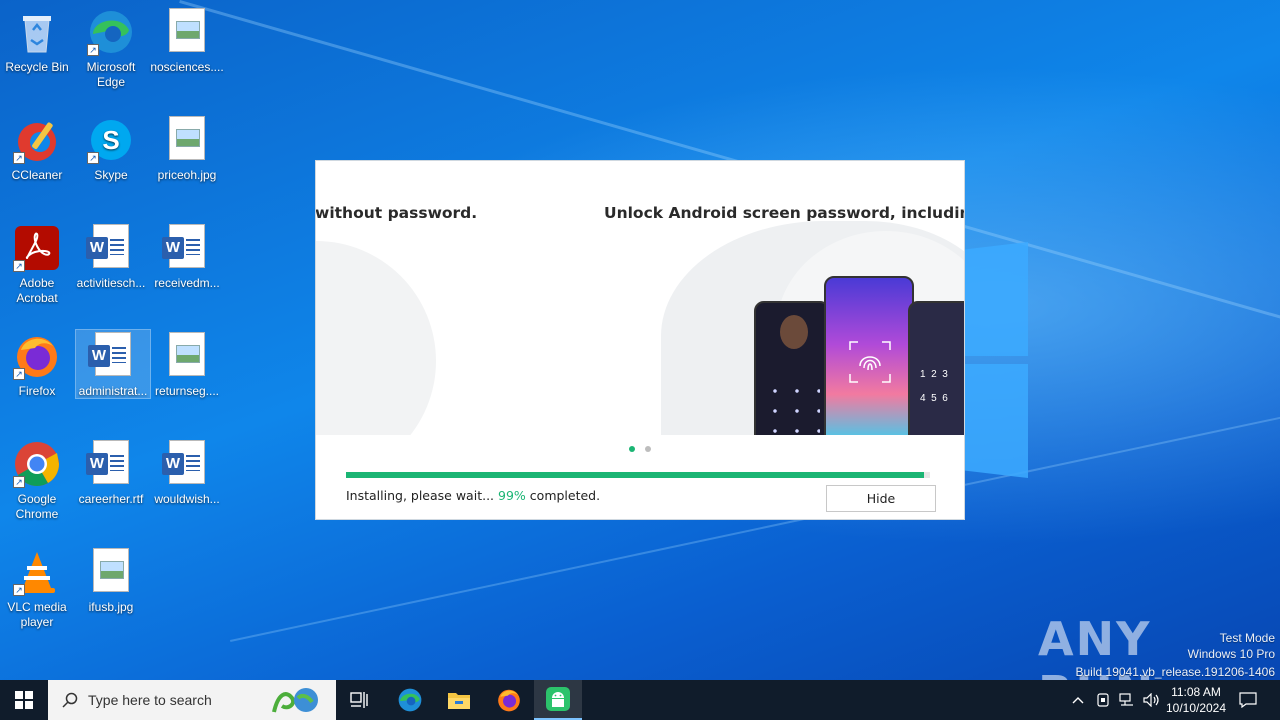 This screenshot has height=720, width=1280. I want to click on desktop-icon-recycle-bin: Recycle Bin, so click(37, 38).